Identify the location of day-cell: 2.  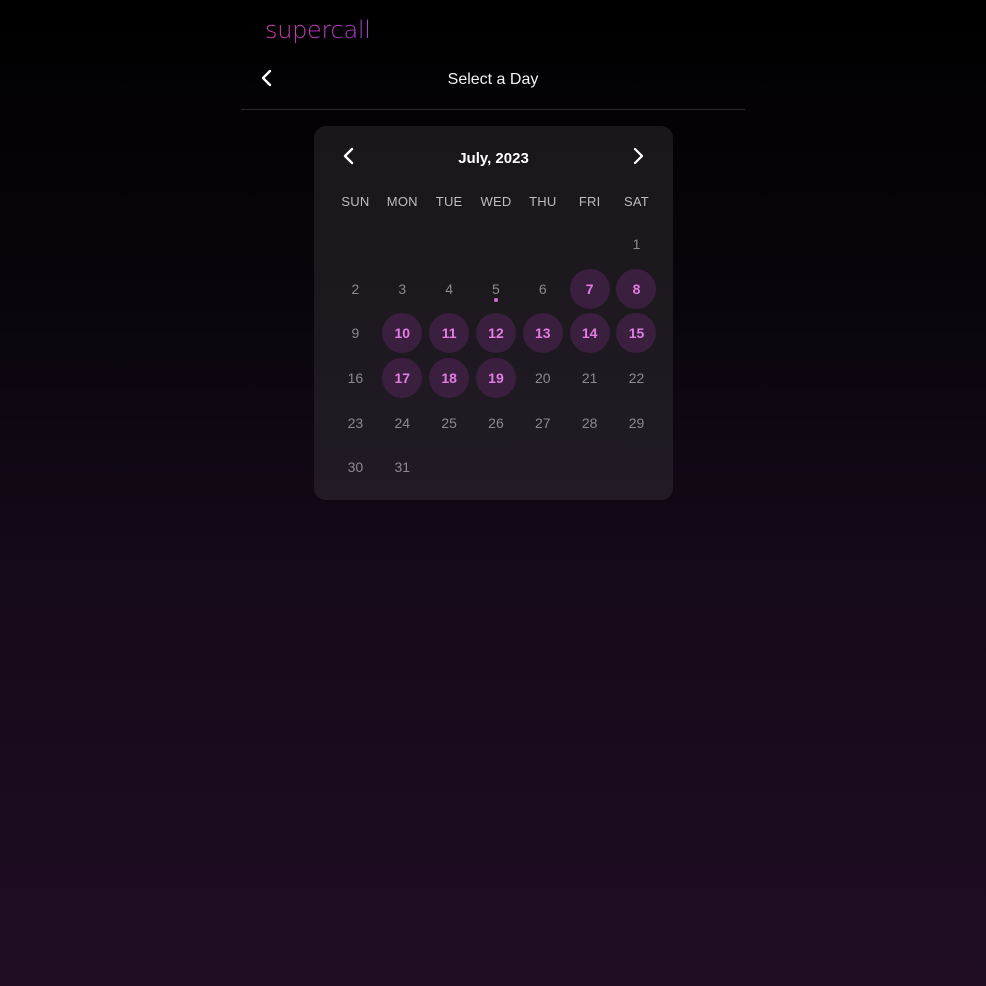
(355, 289).